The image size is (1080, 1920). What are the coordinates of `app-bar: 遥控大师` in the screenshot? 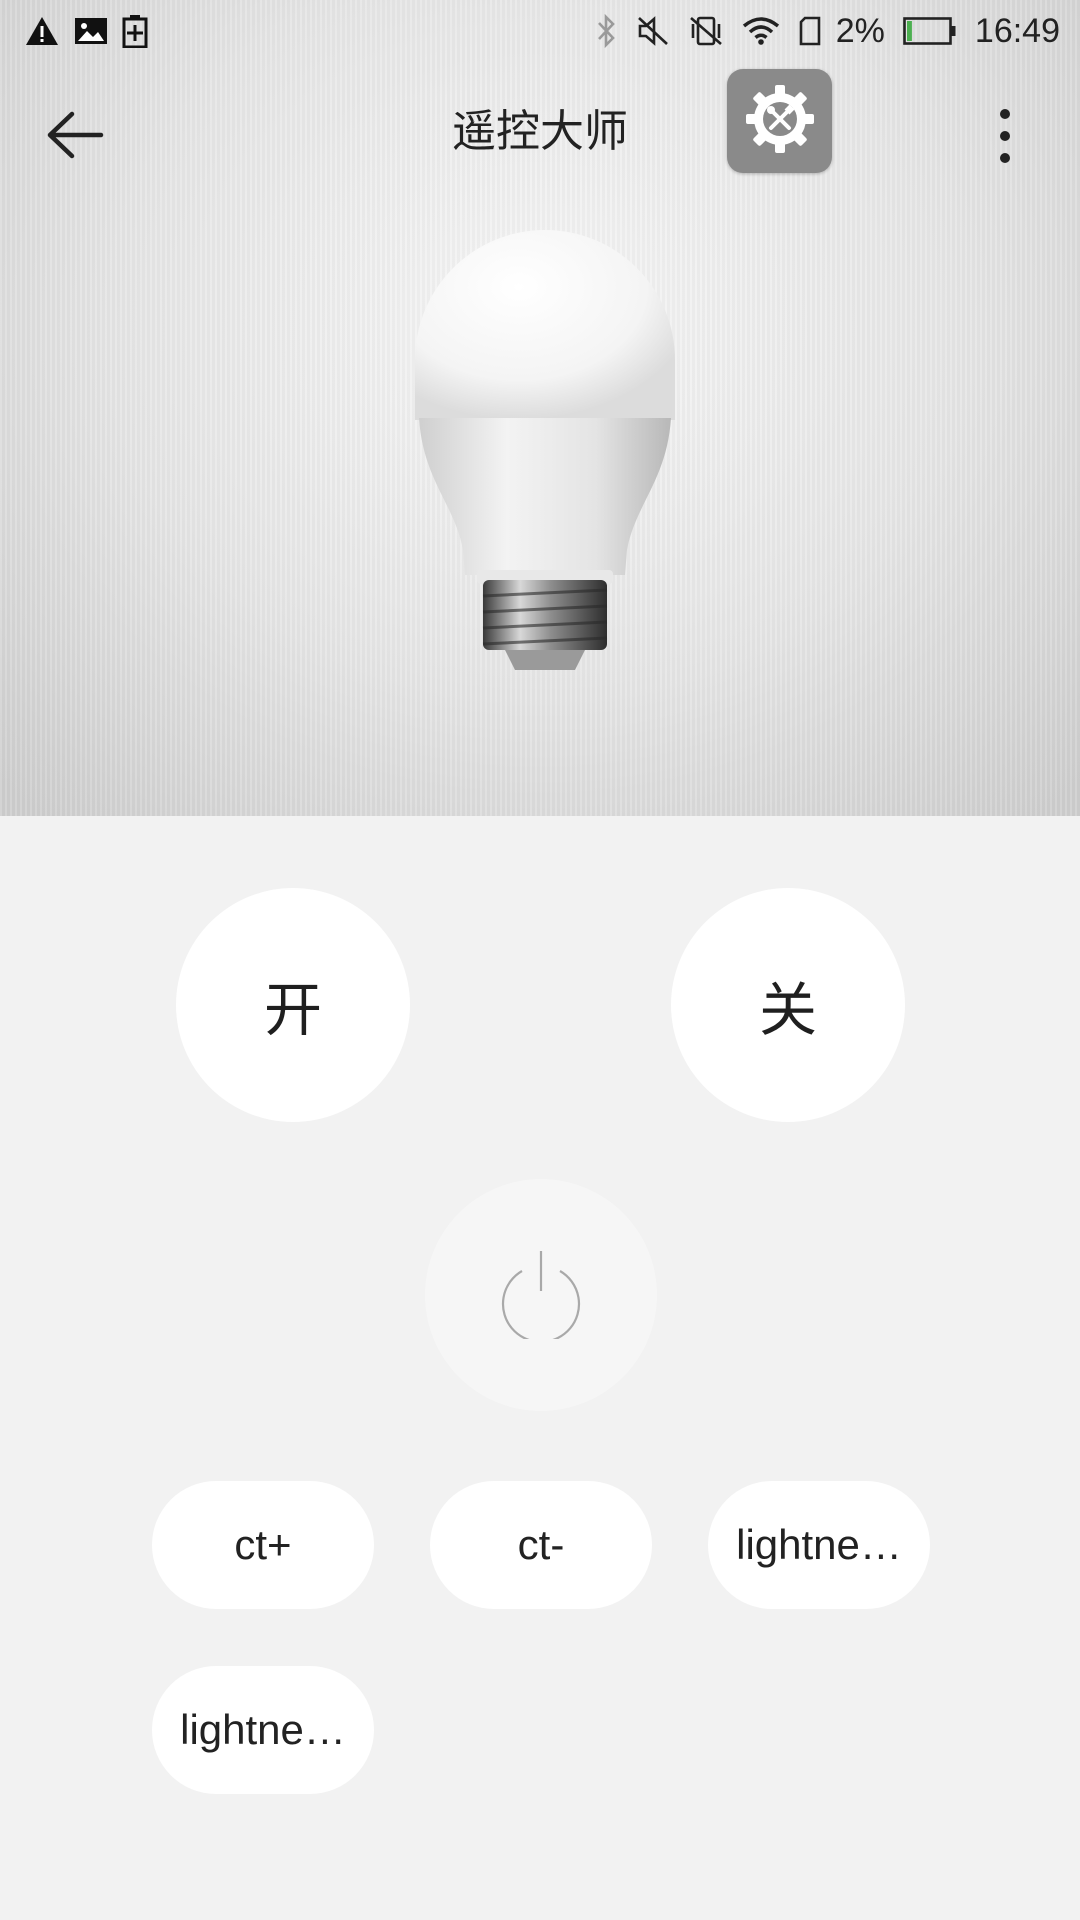 It's located at (540, 133).